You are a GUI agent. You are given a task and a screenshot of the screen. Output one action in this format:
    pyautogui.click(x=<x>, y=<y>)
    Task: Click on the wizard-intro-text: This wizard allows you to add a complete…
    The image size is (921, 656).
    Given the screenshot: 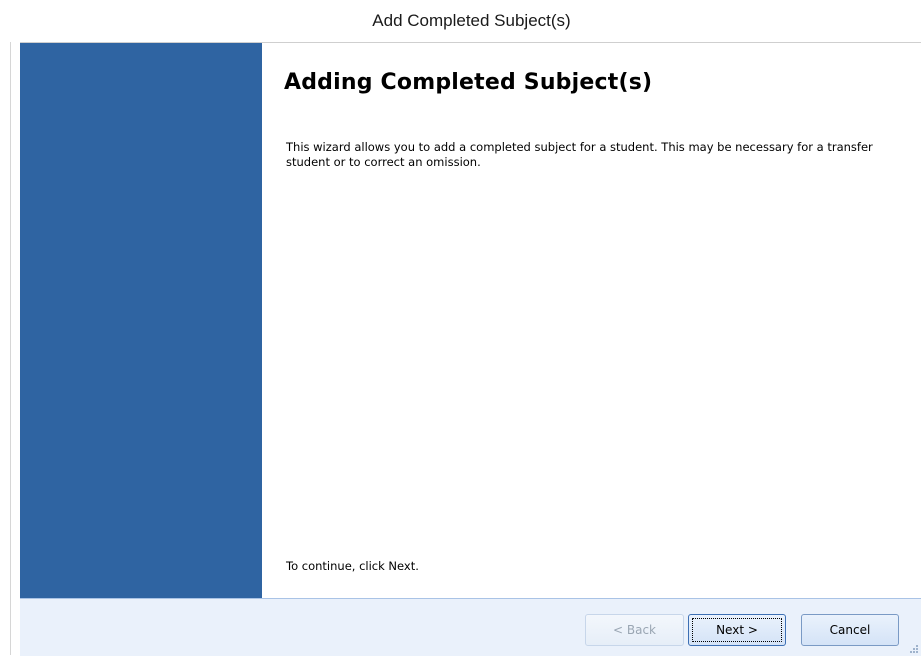 What is the action you would take?
    pyautogui.click(x=579, y=154)
    